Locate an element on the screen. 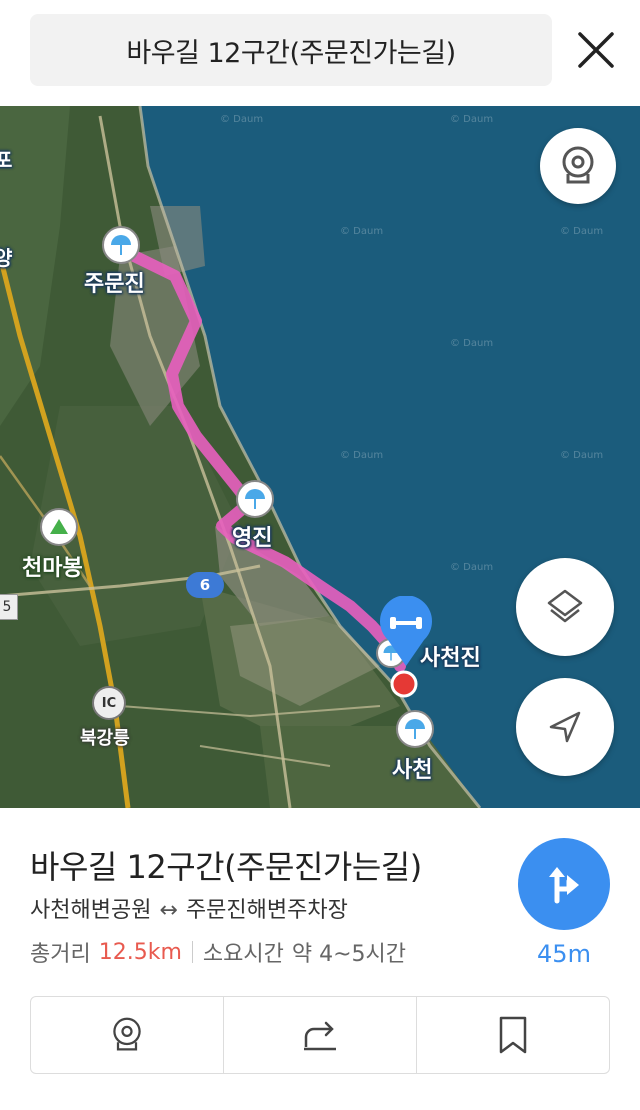 The width and height of the screenshot is (640, 1110). route-title: 바우길 12구간(주문진가는길) is located at coordinates (226, 867).